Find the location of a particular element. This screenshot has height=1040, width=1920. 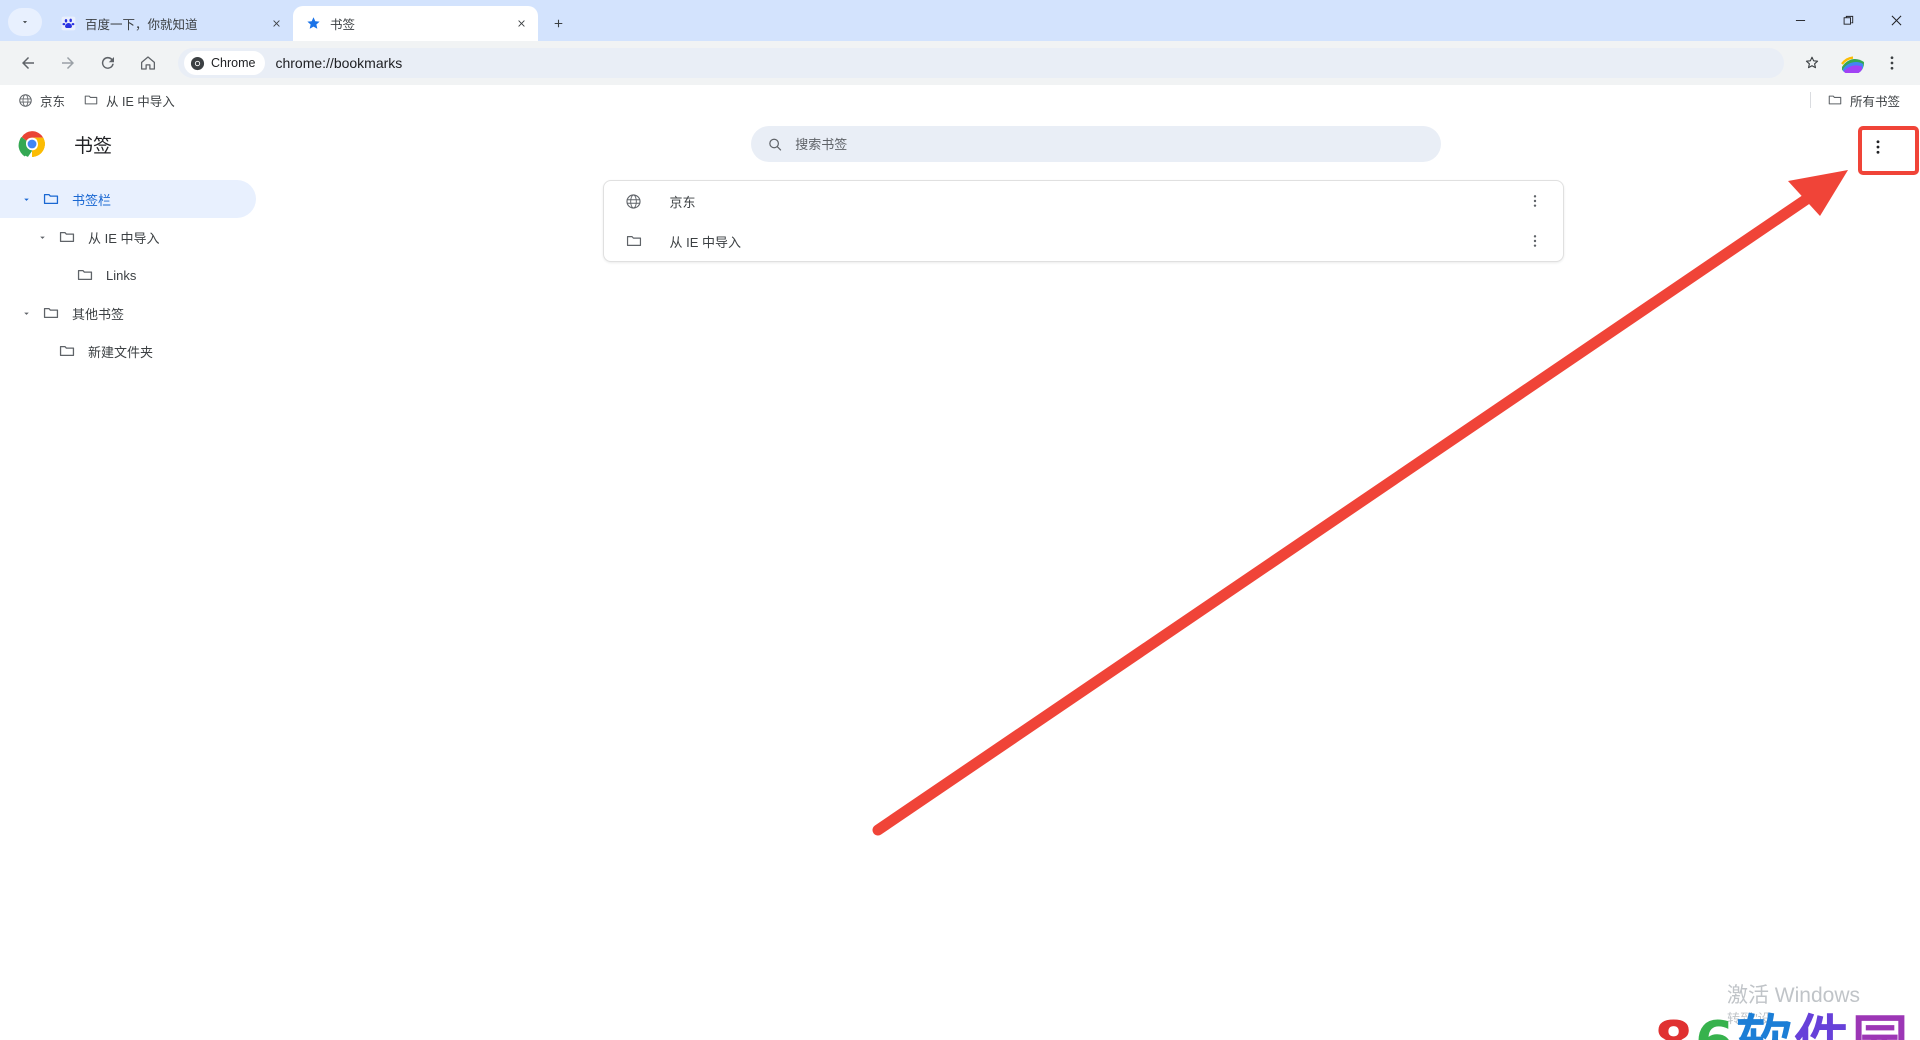

maximize-restore-button is located at coordinates (1848, 20).